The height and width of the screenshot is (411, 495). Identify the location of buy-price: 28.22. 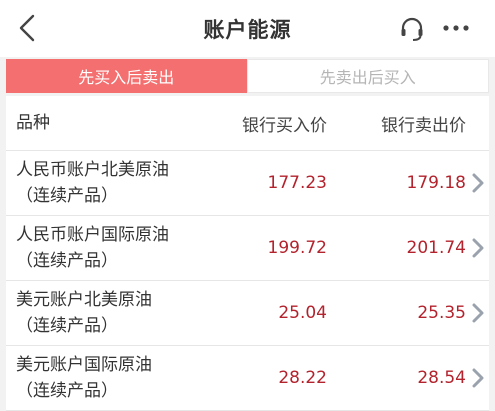
(302, 378).